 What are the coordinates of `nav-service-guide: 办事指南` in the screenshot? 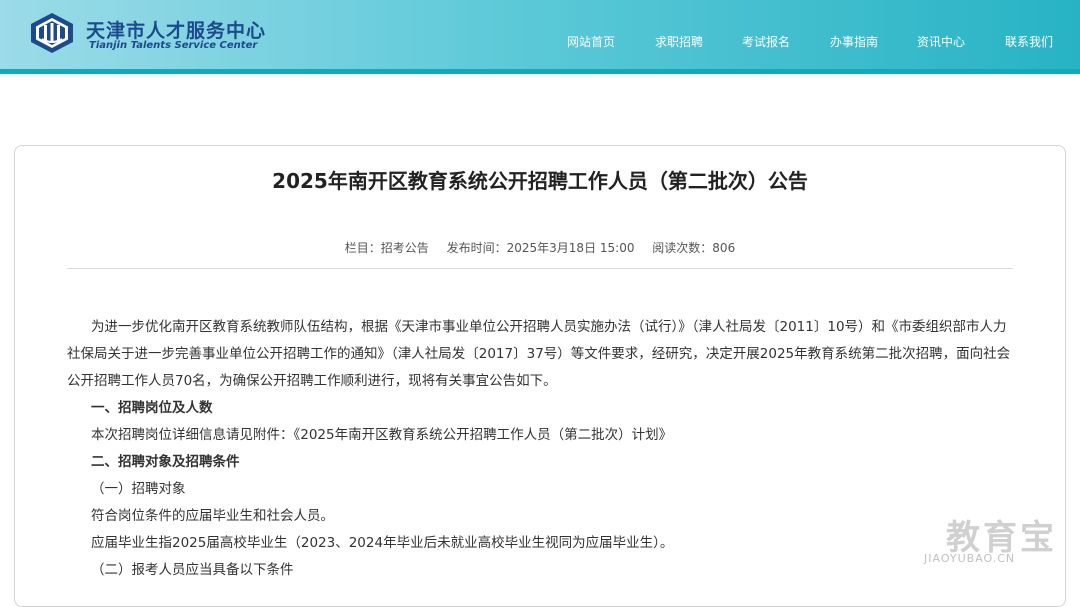 It's located at (854, 41).